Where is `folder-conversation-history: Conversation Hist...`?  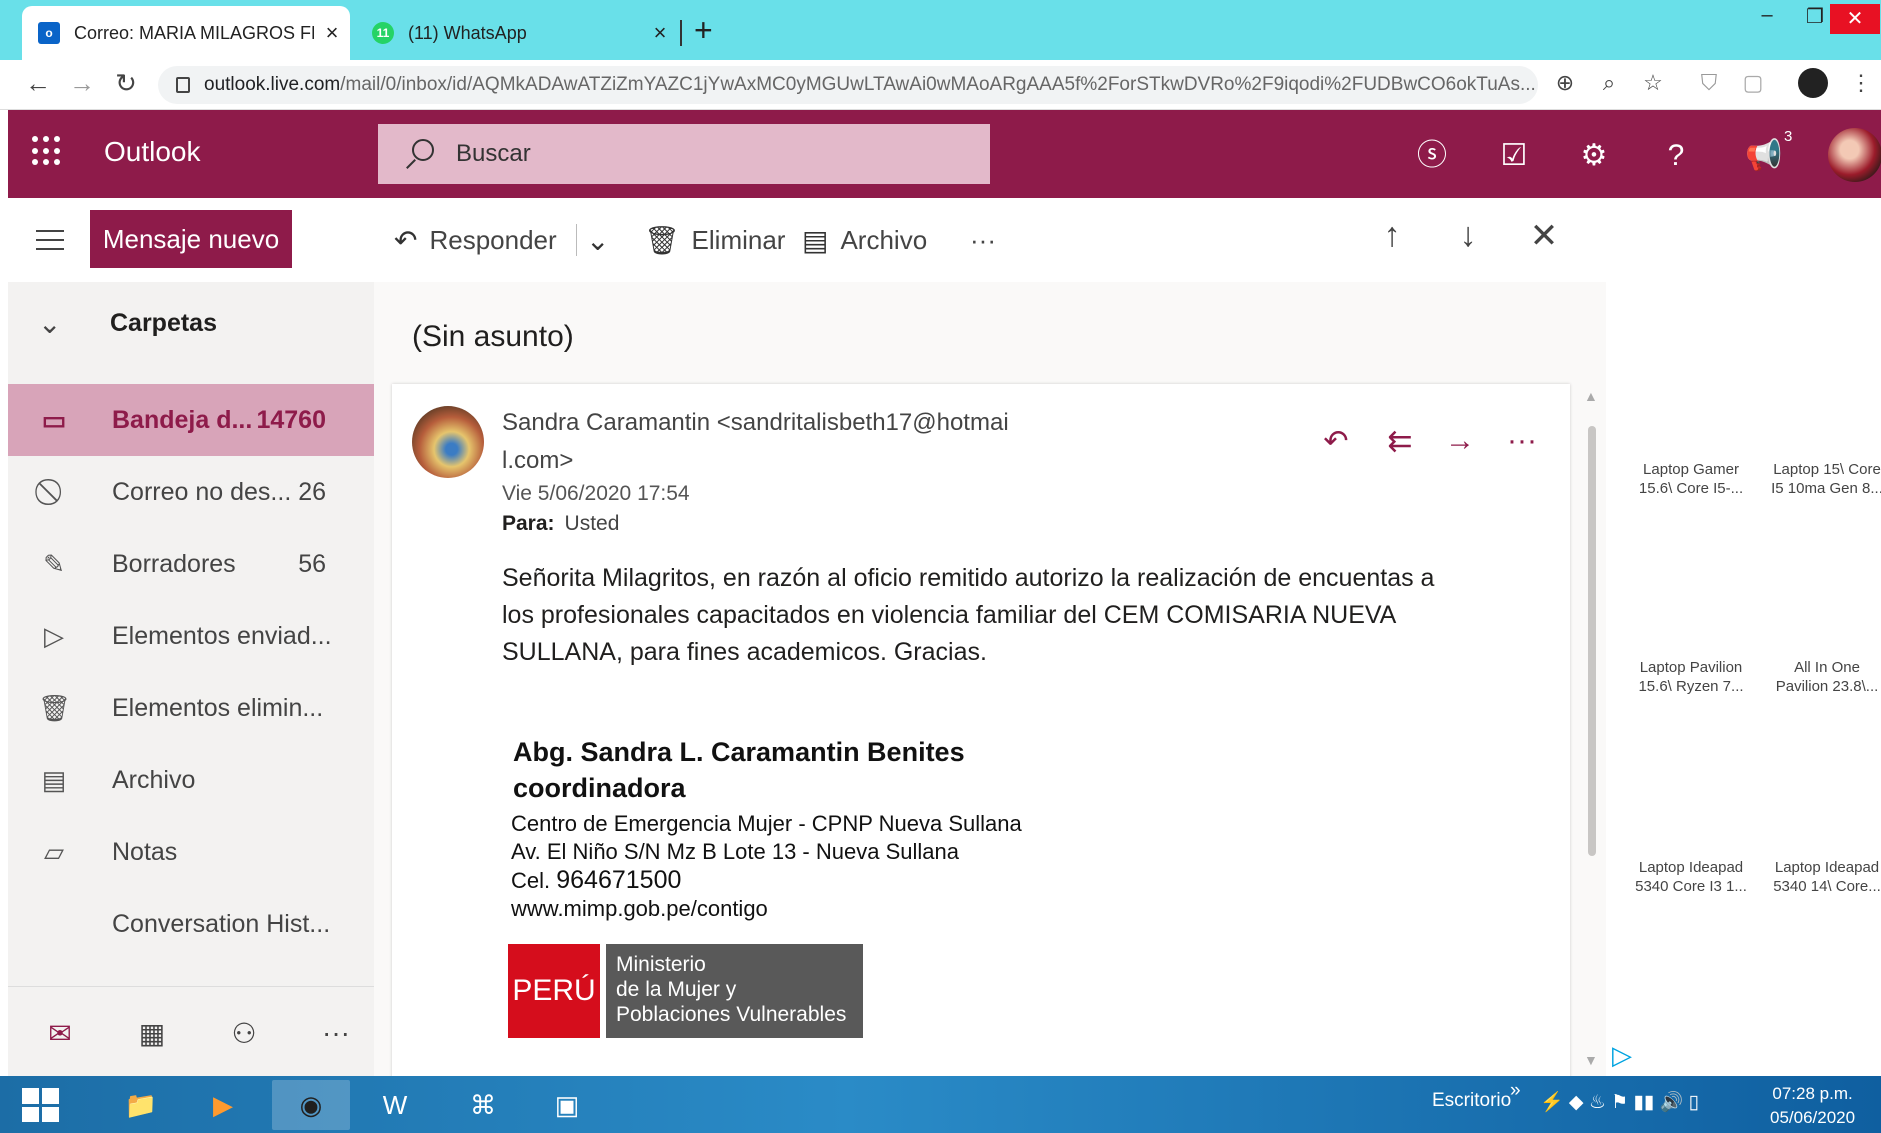 folder-conversation-history: Conversation Hist... is located at coordinates (191, 924).